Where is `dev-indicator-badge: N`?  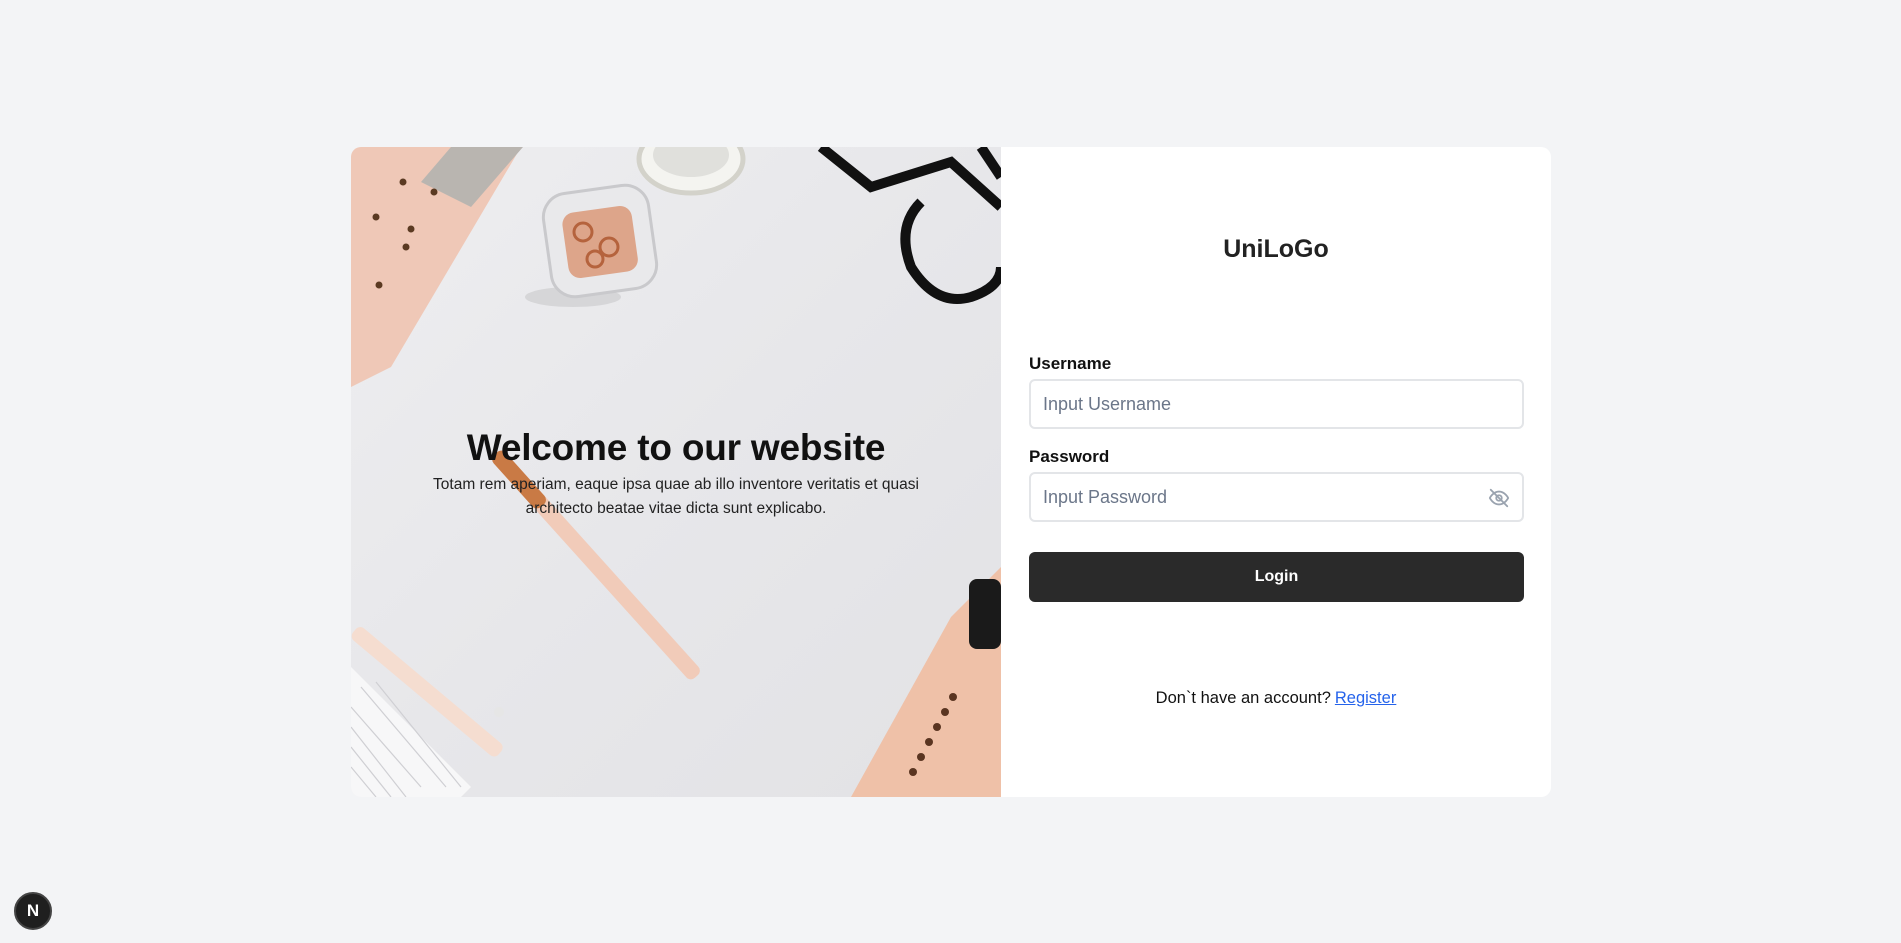
dev-indicator-badge: N is located at coordinates (33, 911).